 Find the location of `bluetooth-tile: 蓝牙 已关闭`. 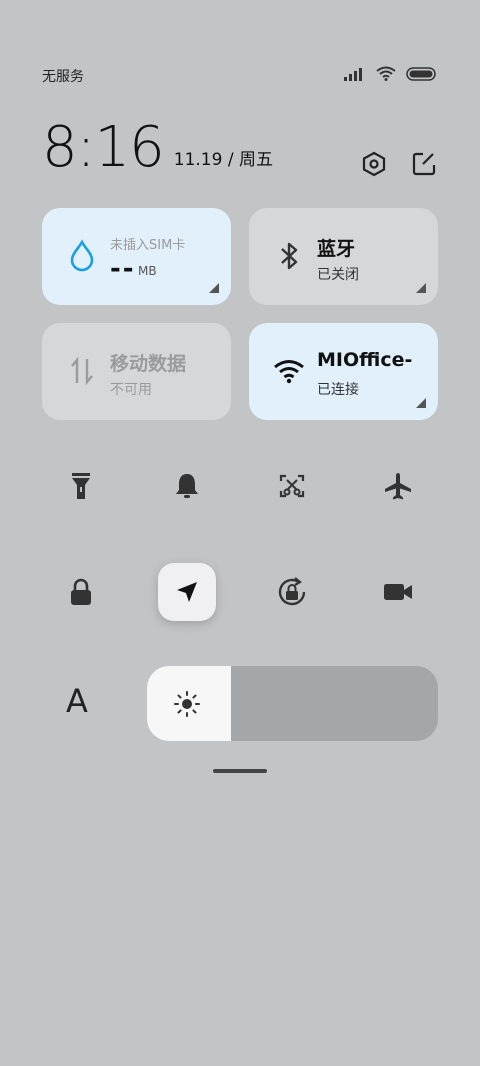

bluetooth-tile: 蓝牙 已关闭 is located at coordinates (343, 256).